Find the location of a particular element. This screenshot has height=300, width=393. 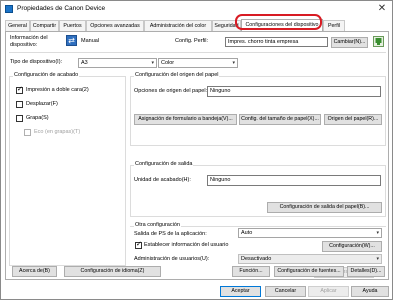

offset-checkbox is located at coordinates (19, 104).